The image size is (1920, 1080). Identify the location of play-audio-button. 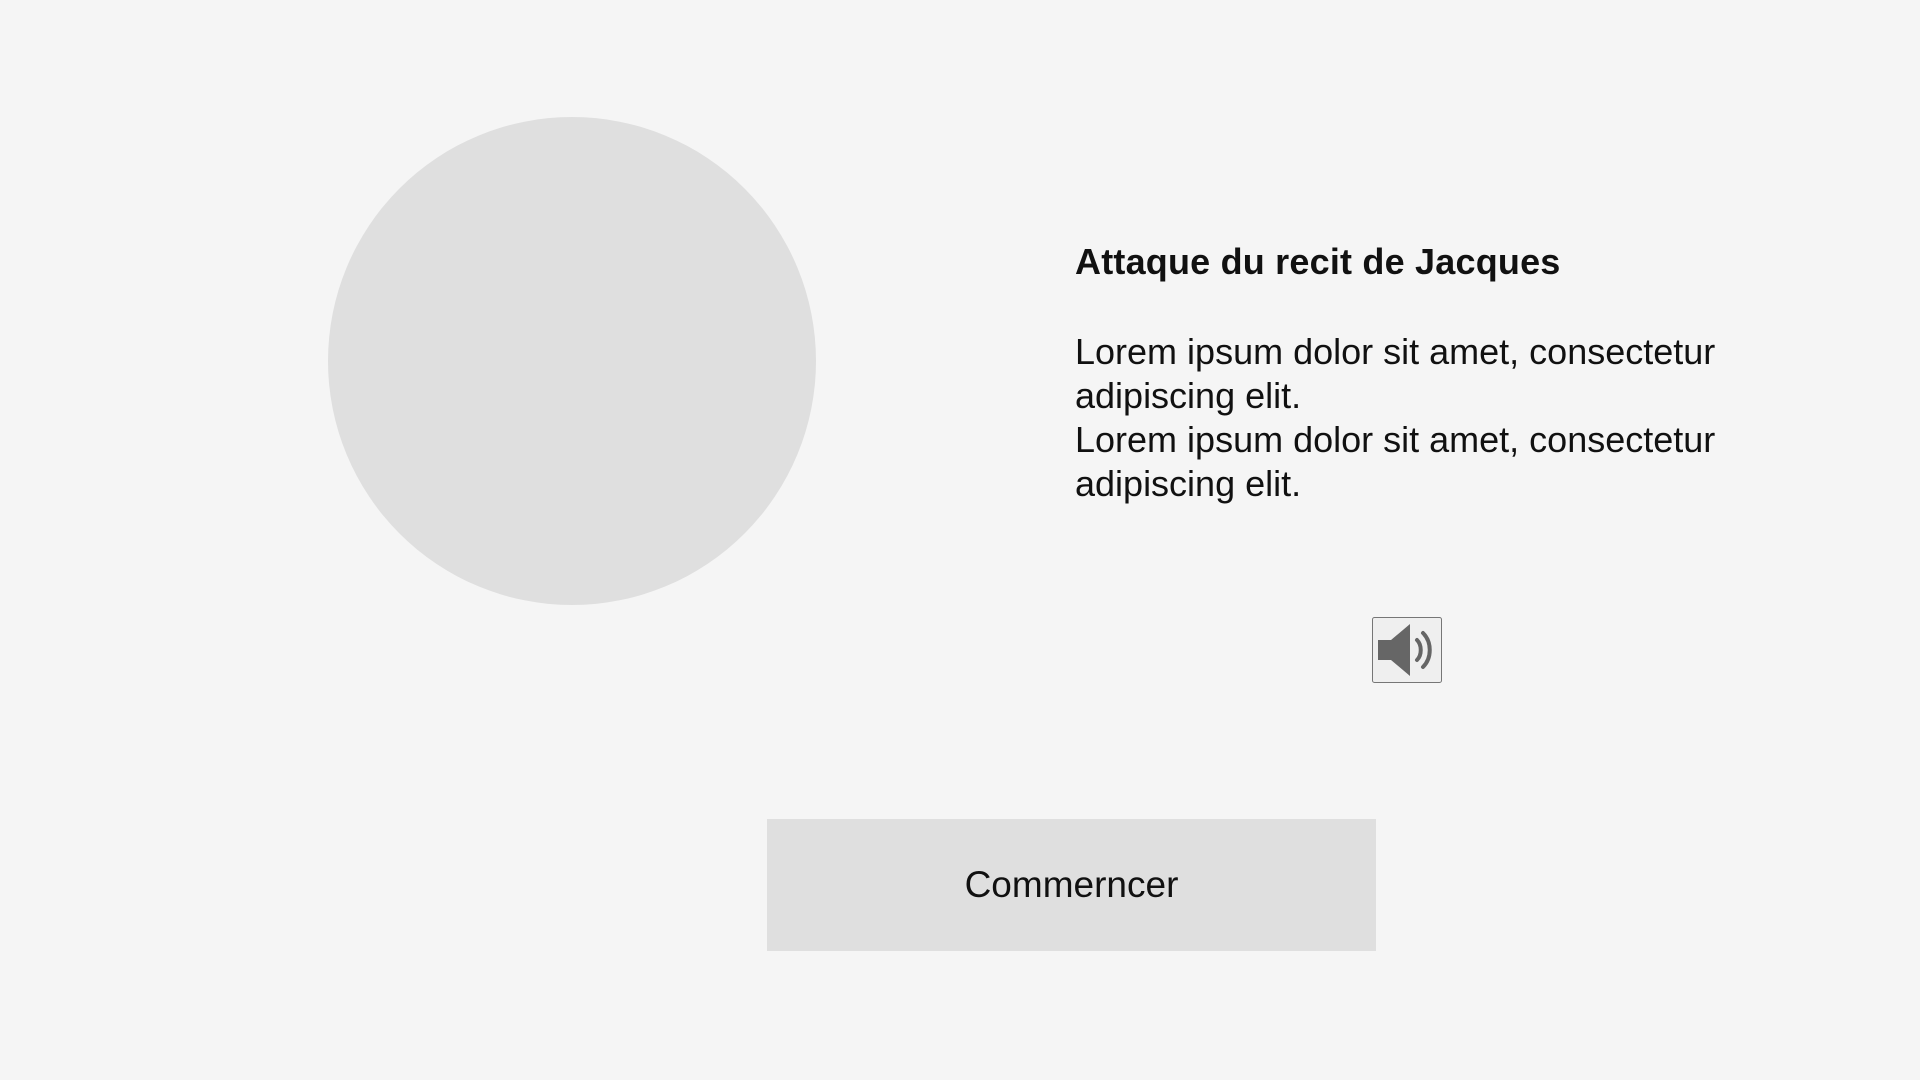
(1407, 650).